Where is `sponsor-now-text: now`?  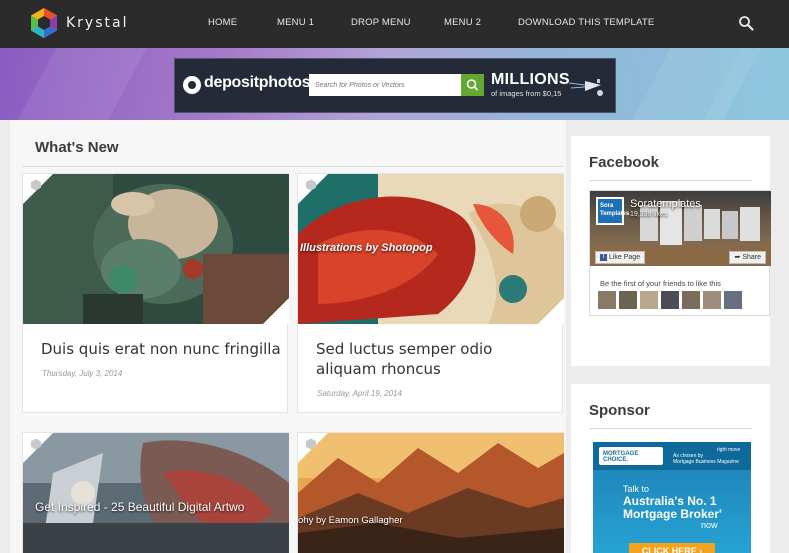 sponsor-now-text: now is located at coordinates (709, 525).